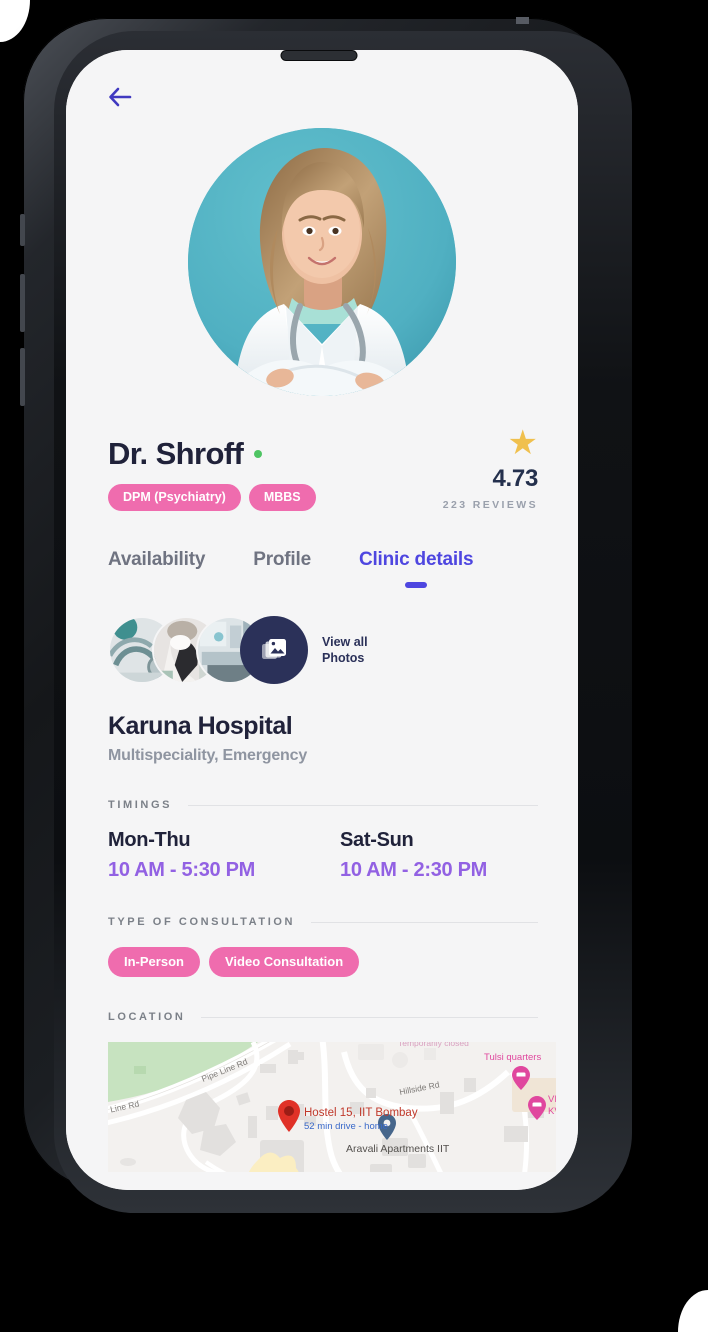 Image resolution: width=708 pixels, height=1332 pixels. What do you see at coordinates (140, 805) in the screenshot?
I see `section-label: TIMINGS` at bounding box center [140, 805].